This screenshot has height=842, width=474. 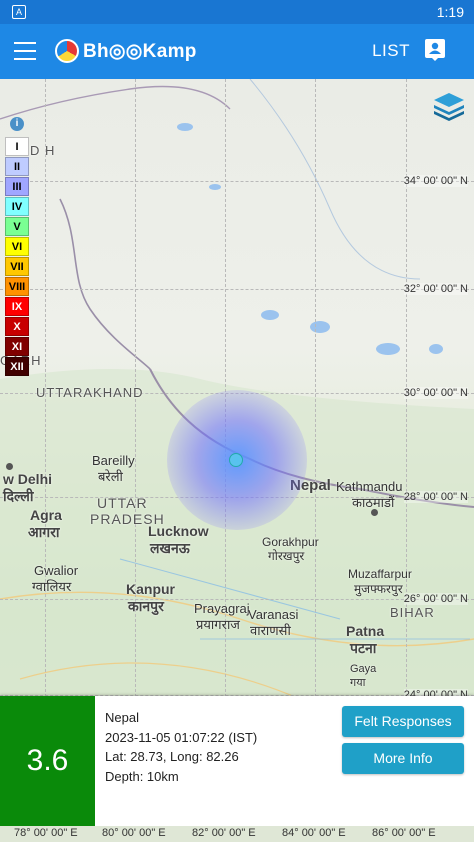 I want to click on map-label: प्रयागराज, so click(x=218, y=624).